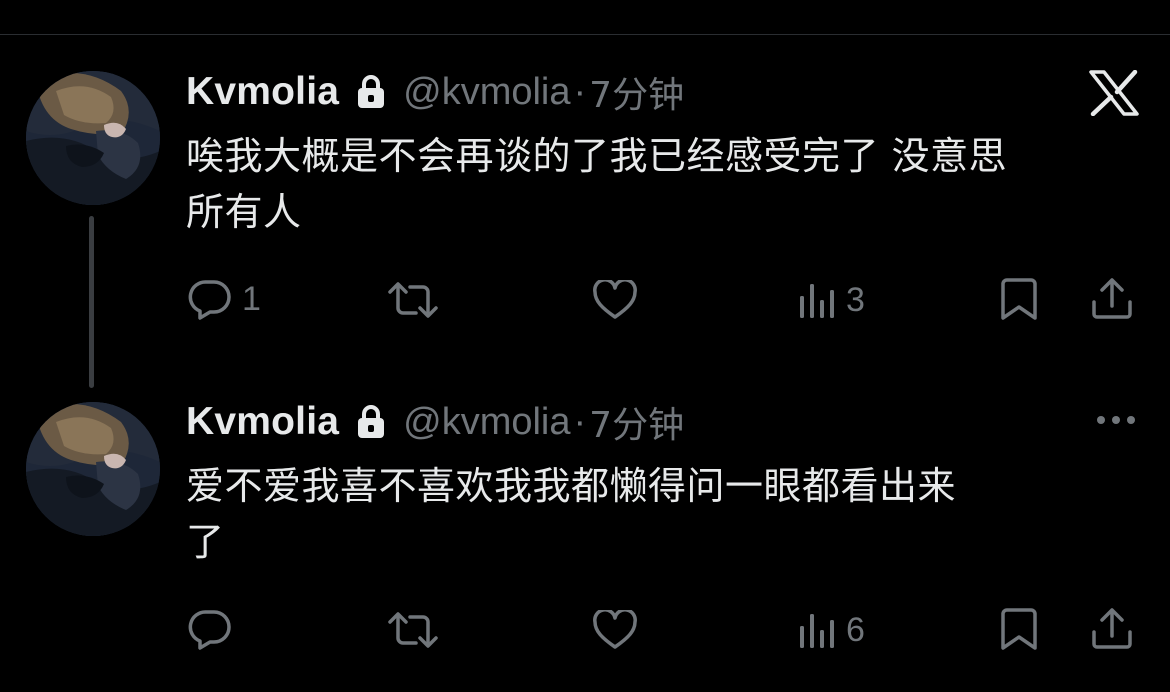  I want to click on reply-button: 1, so click(224, 299).